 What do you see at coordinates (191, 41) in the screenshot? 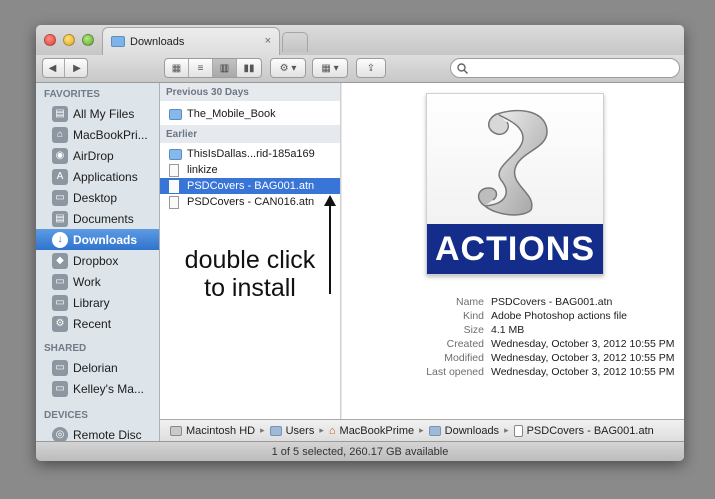
I see `tab-downloads: Downloads ×` at bounding box center [191, 41].